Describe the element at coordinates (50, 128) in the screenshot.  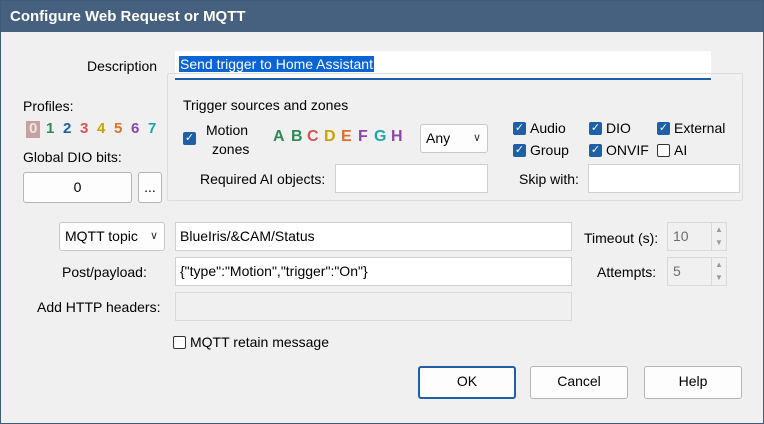
I see `profile-digit-1: 1` at that location.